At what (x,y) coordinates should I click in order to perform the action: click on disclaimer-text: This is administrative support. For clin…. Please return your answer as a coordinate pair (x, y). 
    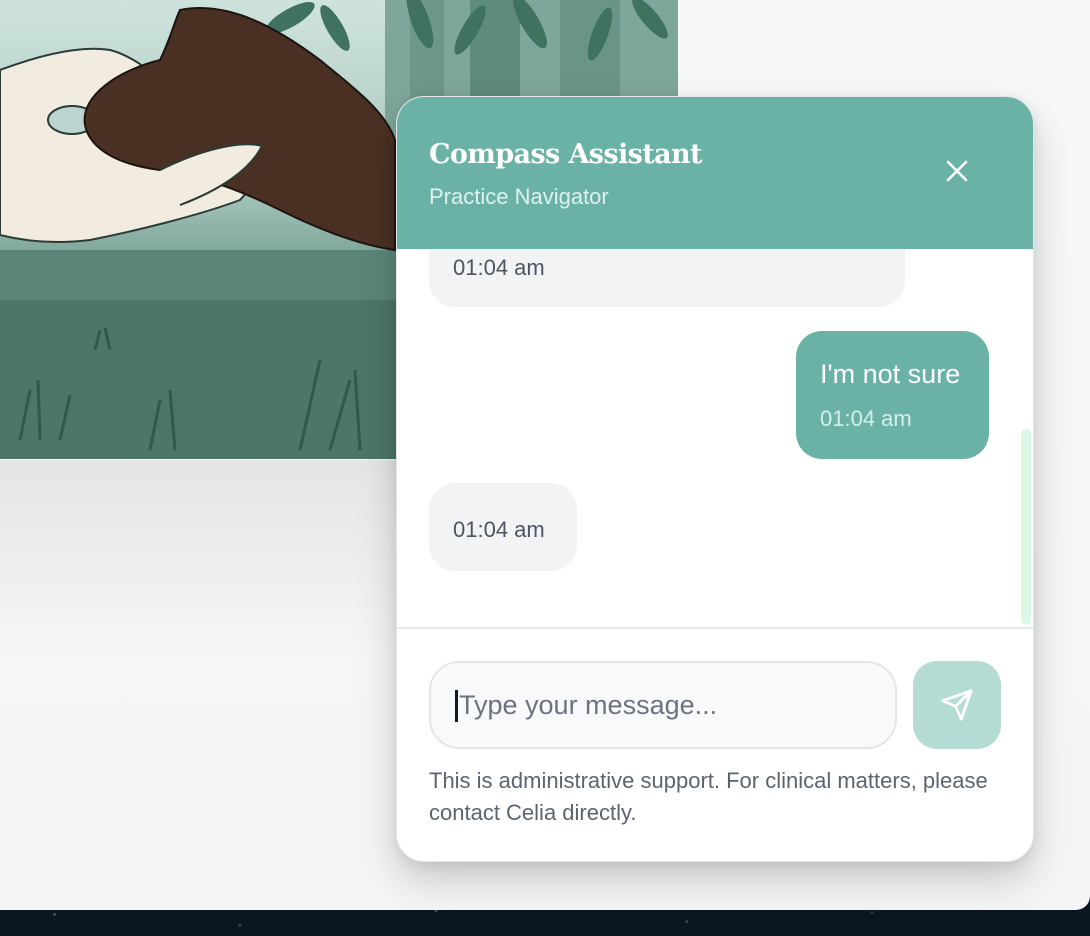
    Looking at the image, I should click on (708, 796).